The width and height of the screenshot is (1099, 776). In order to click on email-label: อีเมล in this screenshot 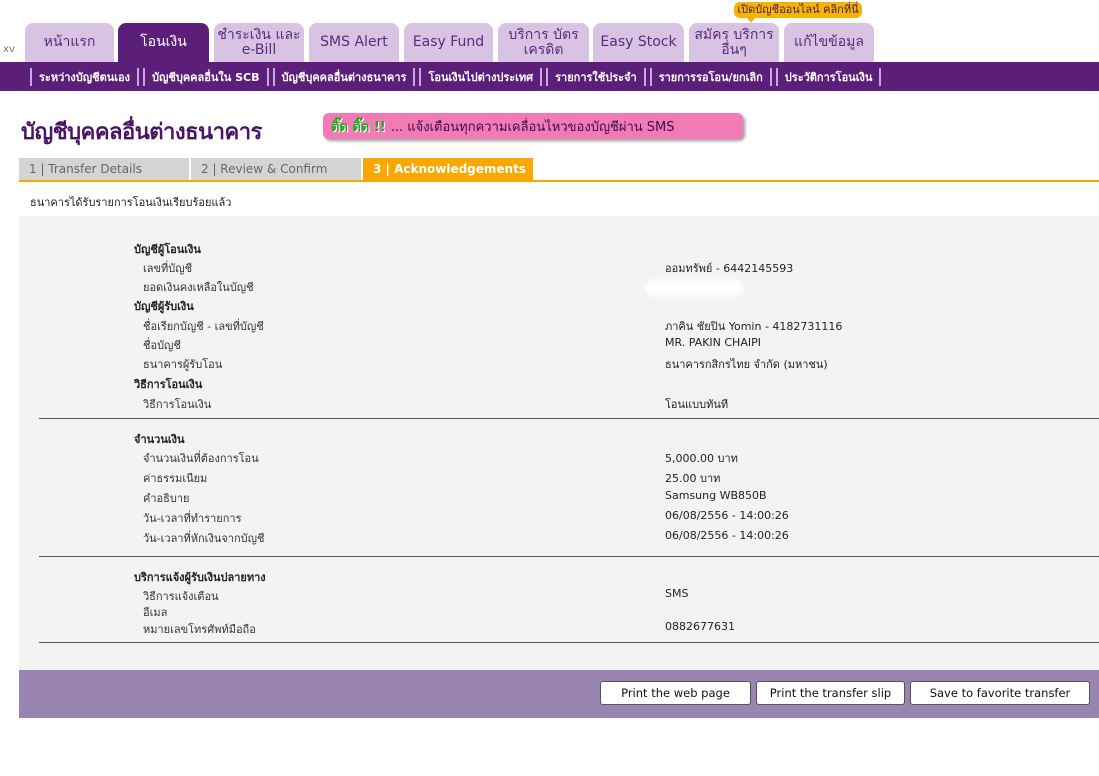, I will do `click(155, 612)`.